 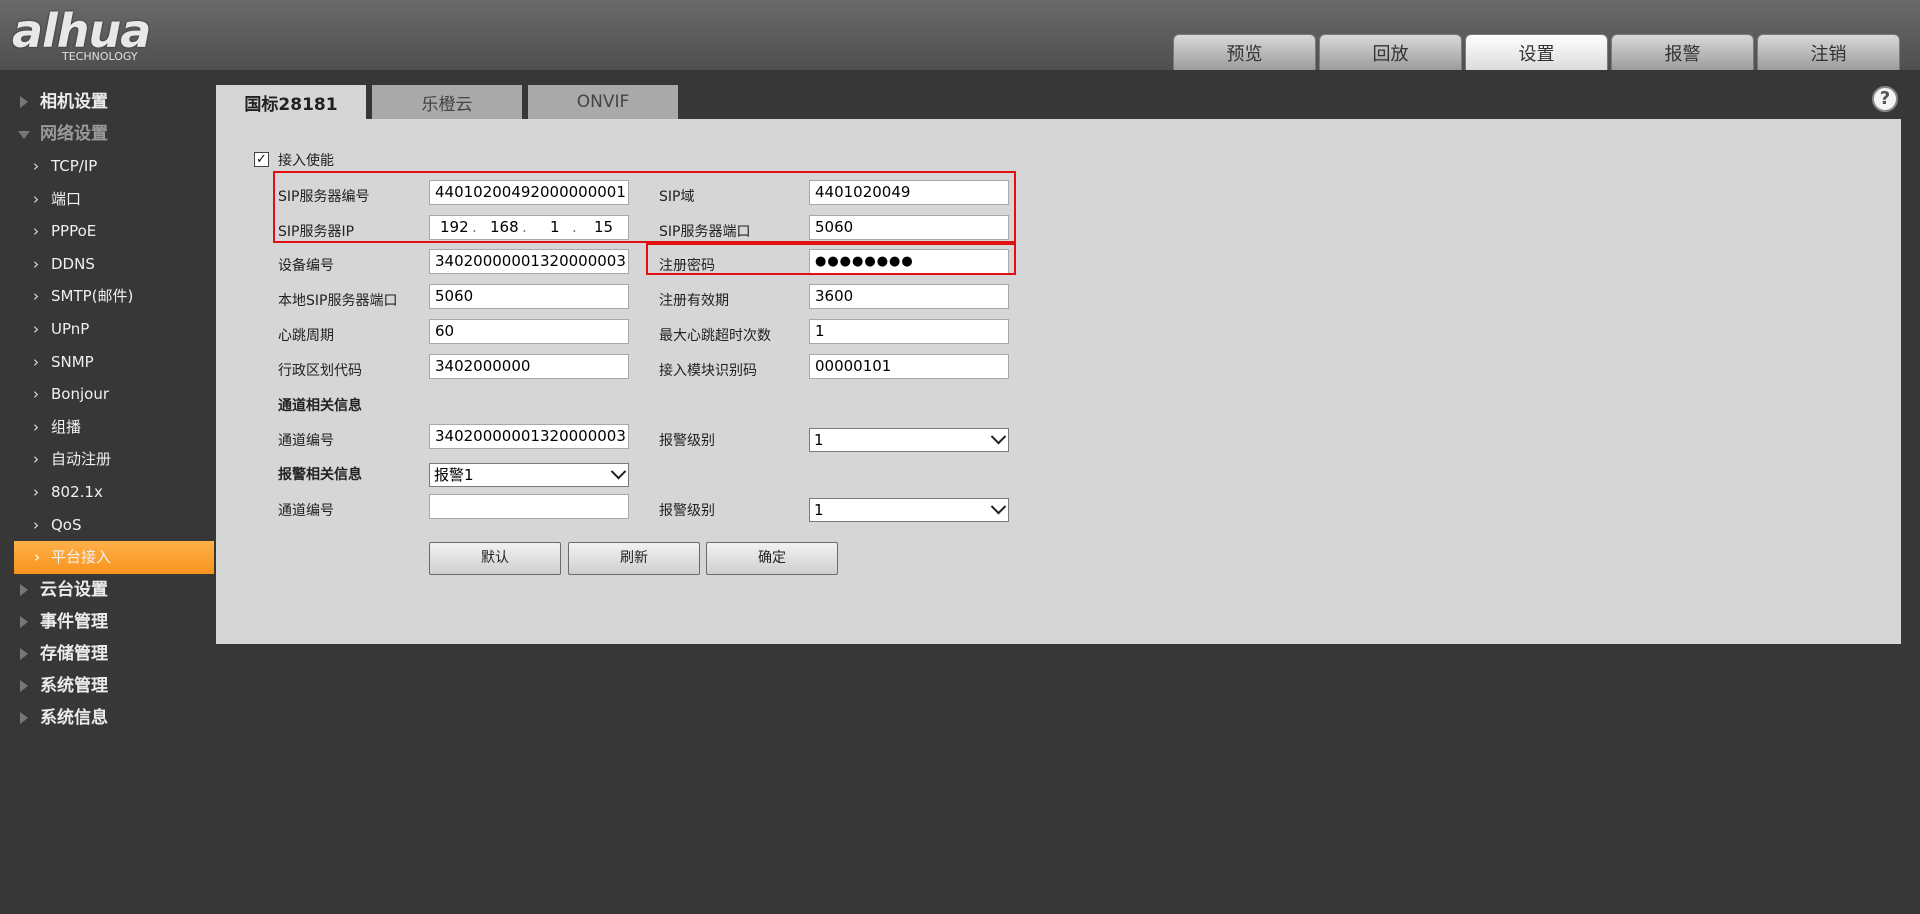 What do you see at coordinates (107, 718) in the screenshot?
I see `sidebar-group-sysinfo: 系统信息` at bounding box center [107, 718].